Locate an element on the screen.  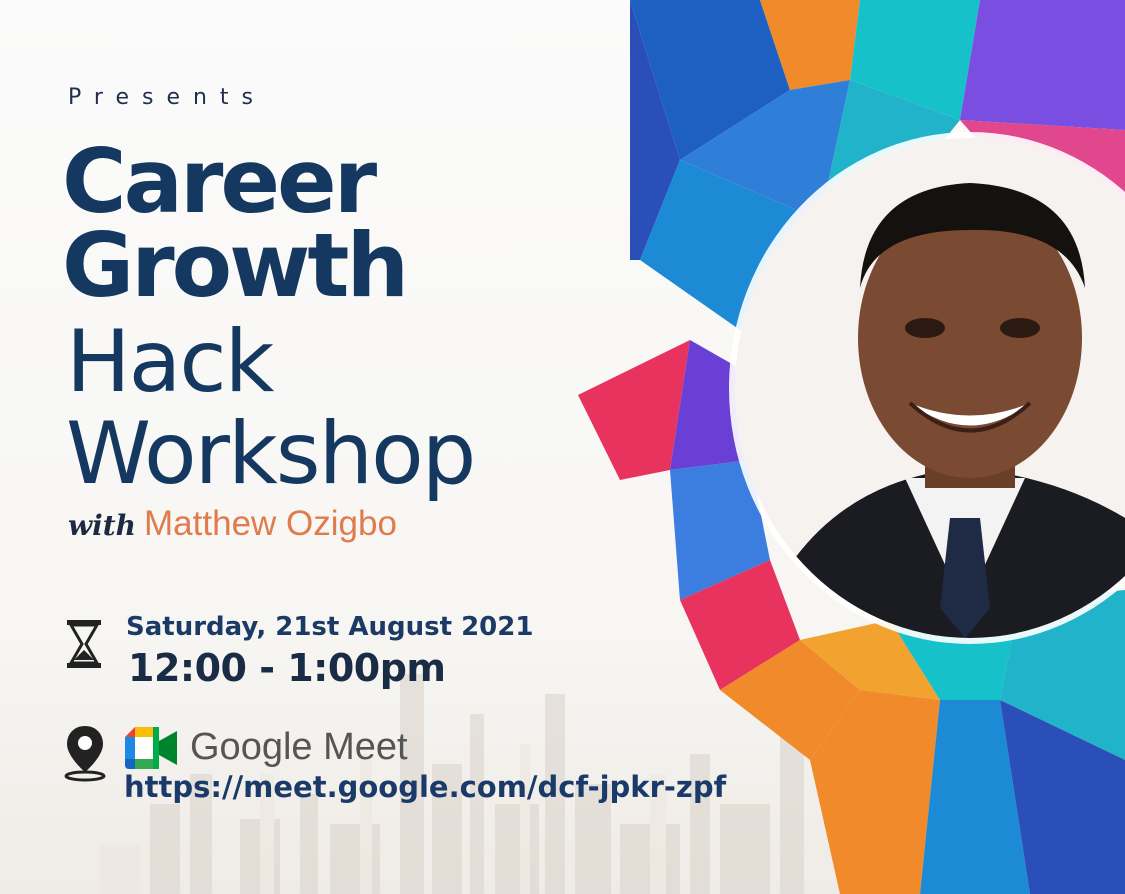
with-word: with is located at coordinates (102, 525).